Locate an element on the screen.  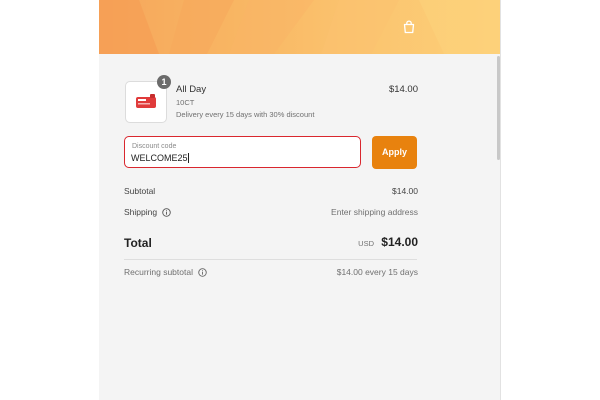
shopping-bag-icon is located at coordinates (409, 27).